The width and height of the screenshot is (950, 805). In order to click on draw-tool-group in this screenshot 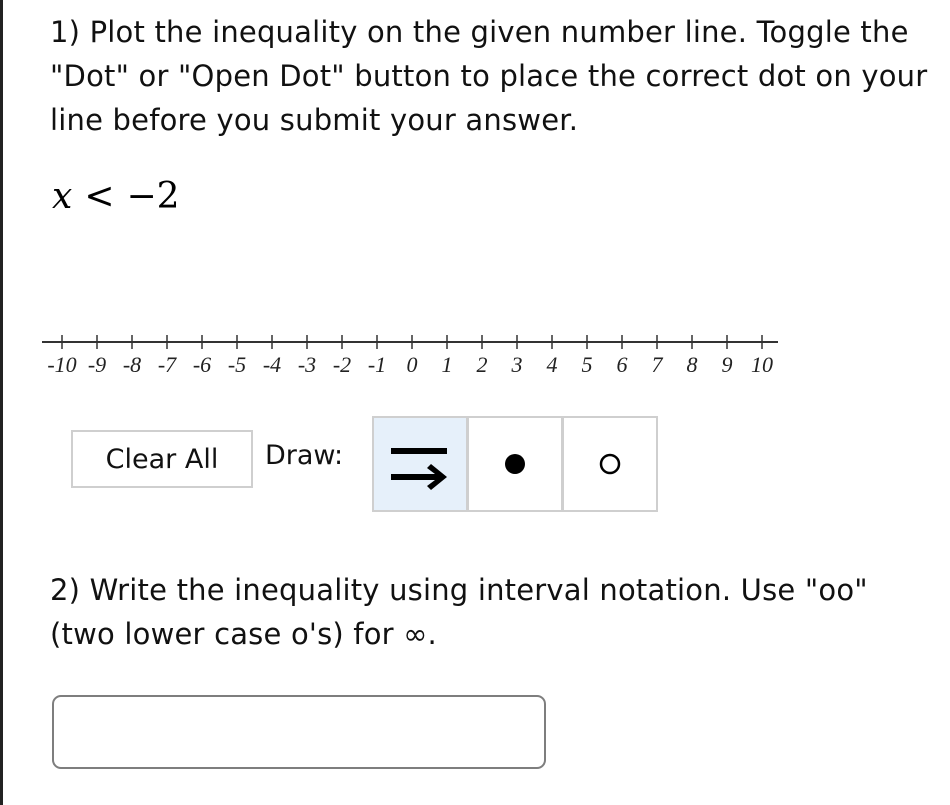, I will do `click(515, 464)`.